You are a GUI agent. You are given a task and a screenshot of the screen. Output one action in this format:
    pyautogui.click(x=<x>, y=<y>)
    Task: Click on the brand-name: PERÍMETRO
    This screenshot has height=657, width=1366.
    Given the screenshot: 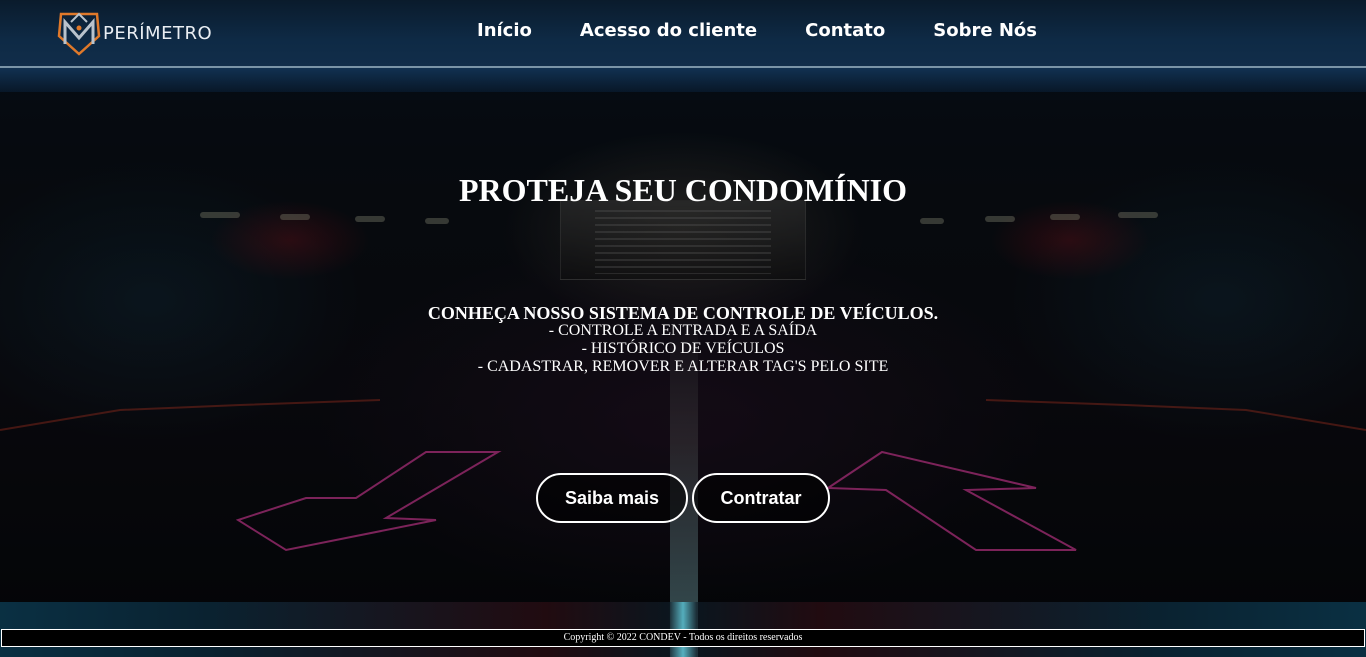 What is the action you would take?
    pyautogui.click(x=158, y=33)
    